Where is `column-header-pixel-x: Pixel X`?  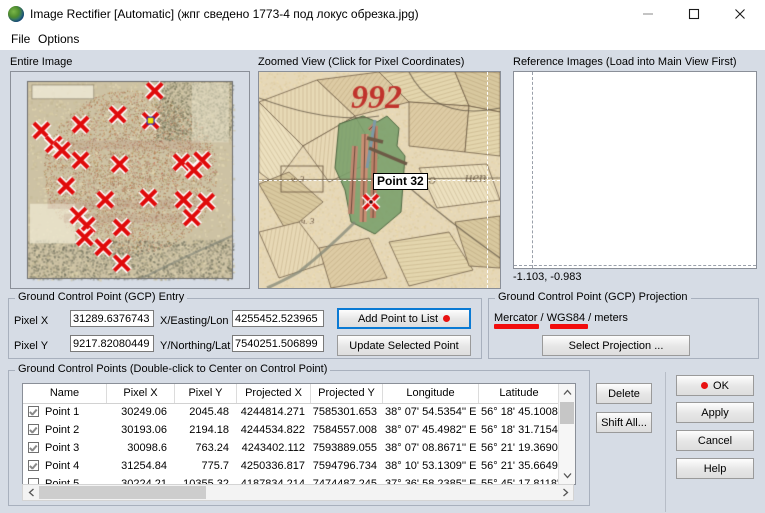 column-header-pixel-x: Pixel X is located at coordinates (141, 393).